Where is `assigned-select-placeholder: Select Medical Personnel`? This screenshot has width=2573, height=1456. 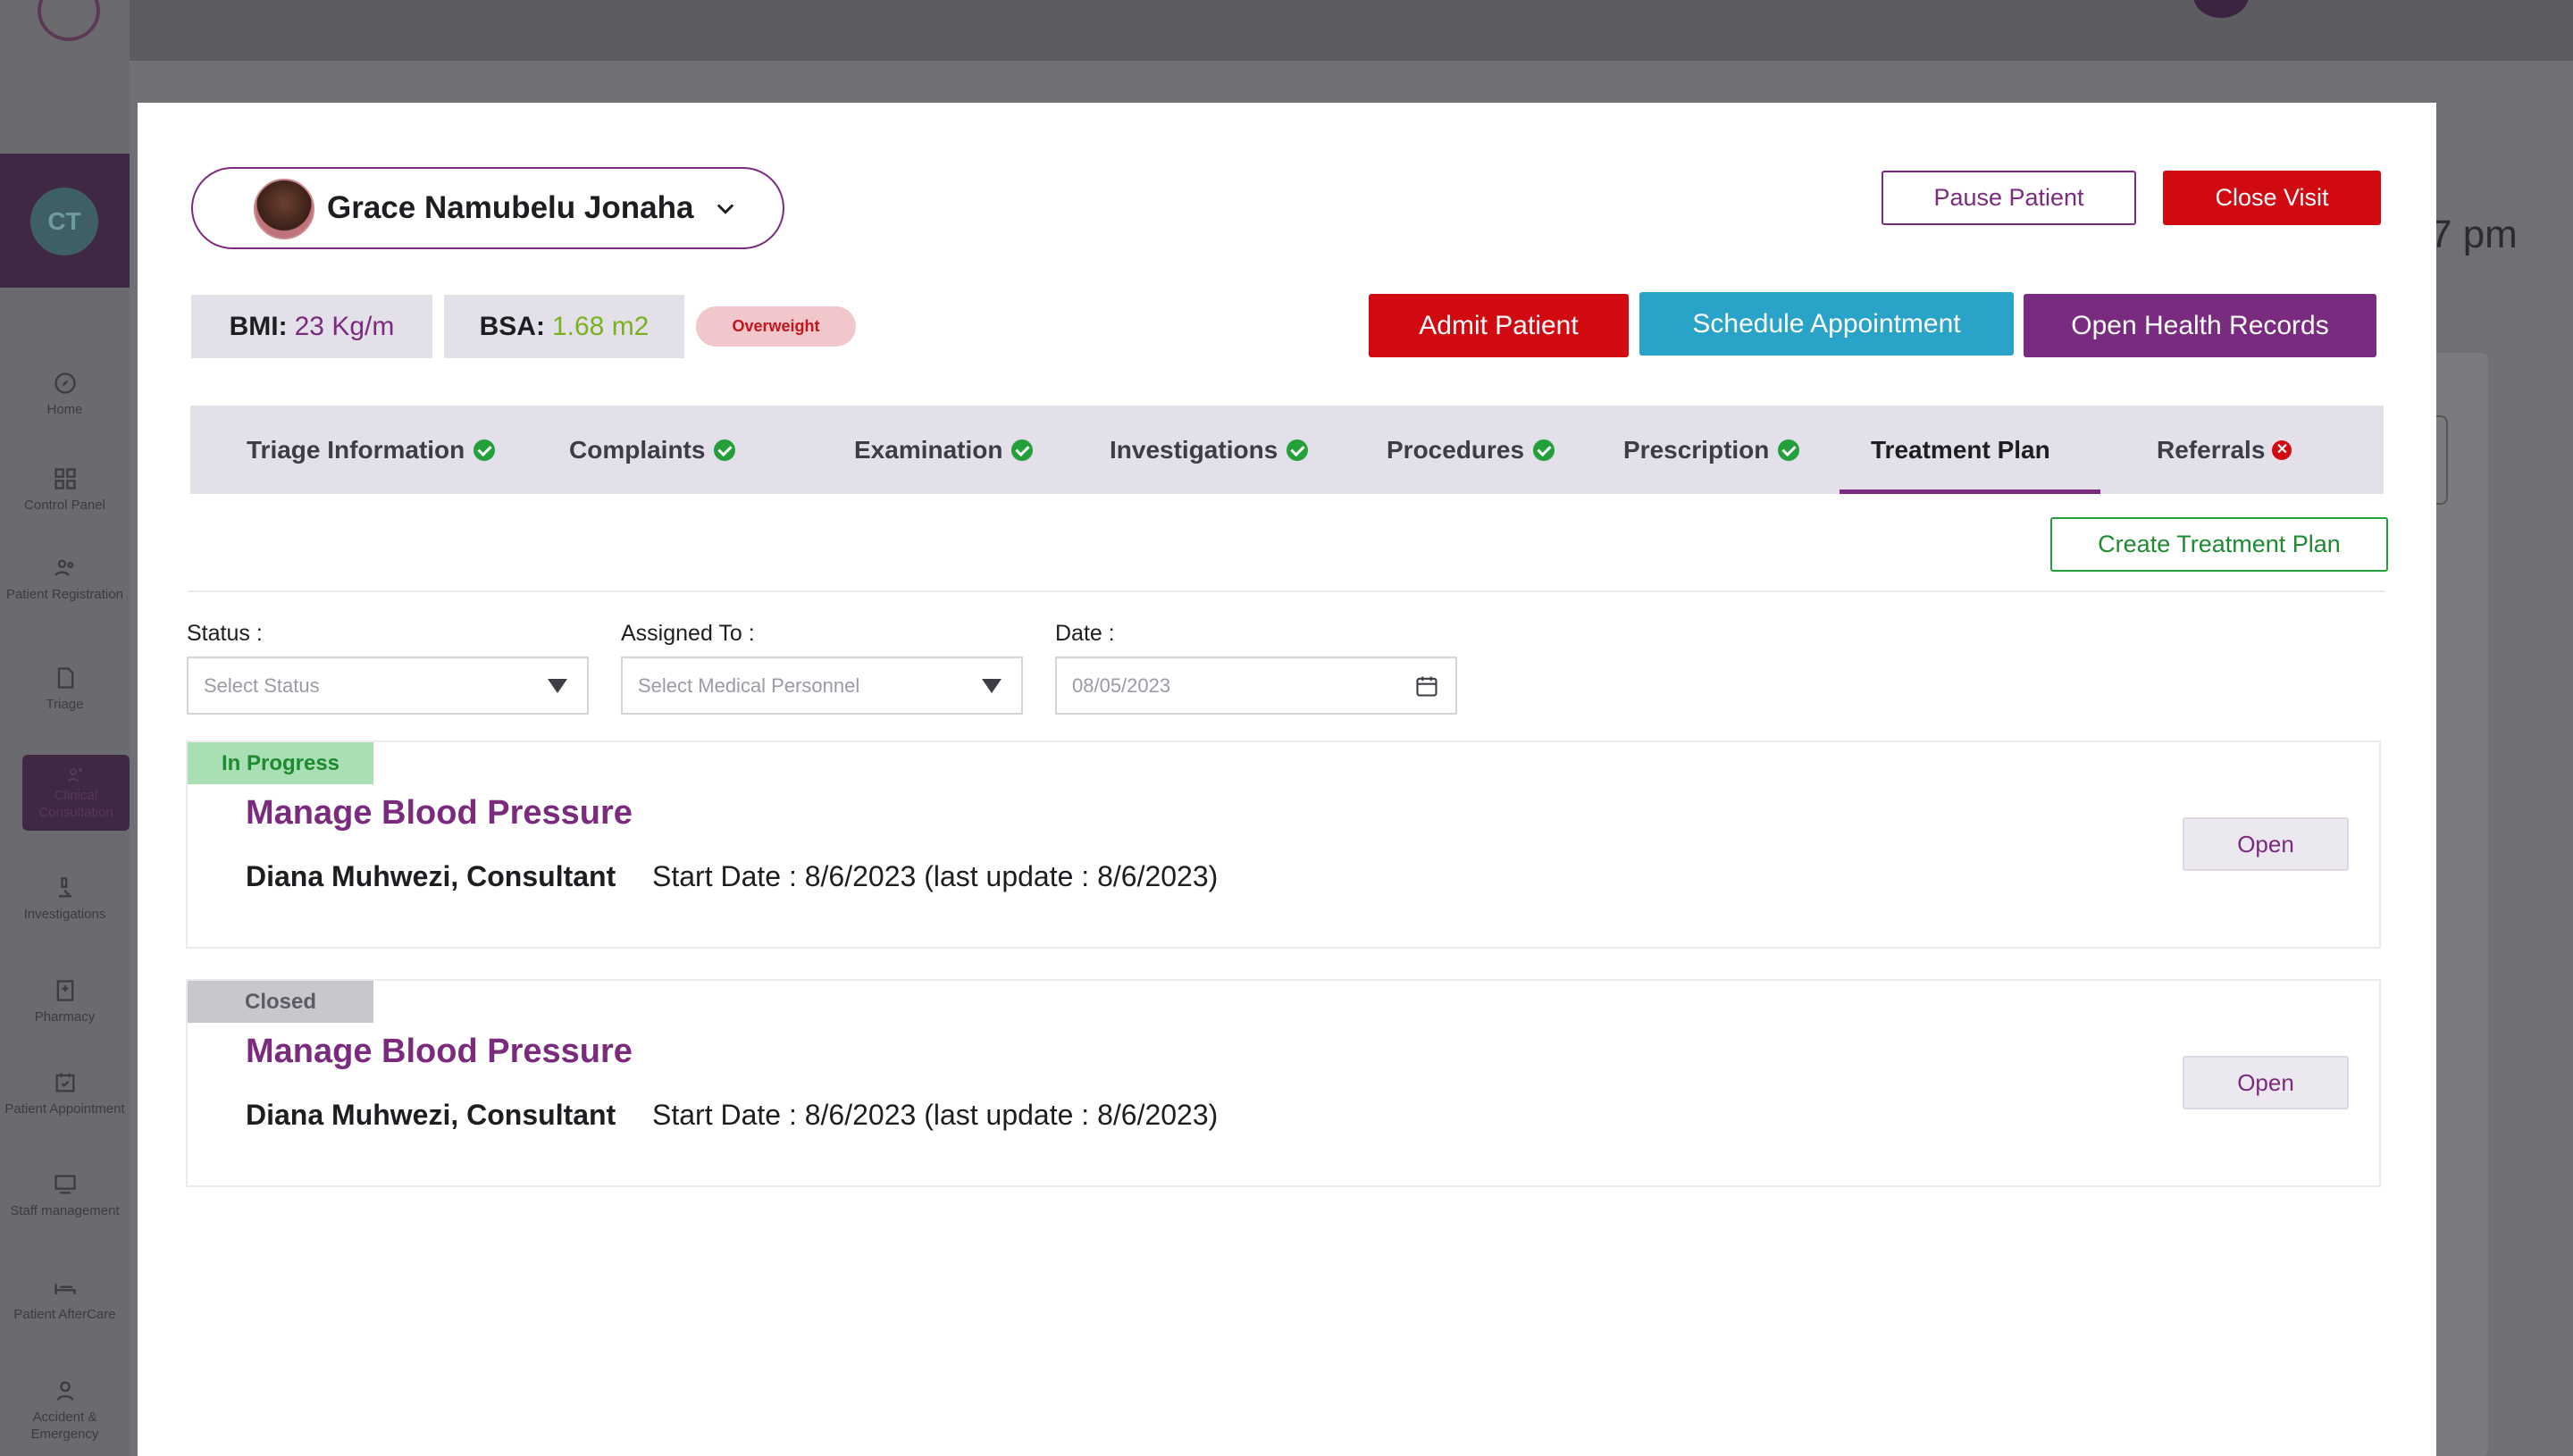 assigned-select-placeholder: Select Medical Personnel is located at coordinates (749, 685).